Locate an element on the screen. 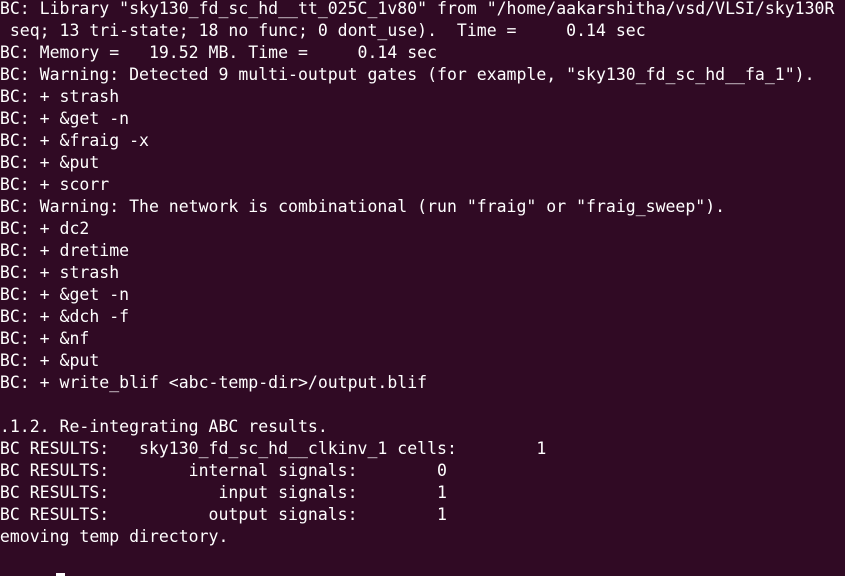 The height and width of the screenshot is (576, 845). terminal-line: ABC RESULTS: input signals: 1 is located at coordinates (223, 492).